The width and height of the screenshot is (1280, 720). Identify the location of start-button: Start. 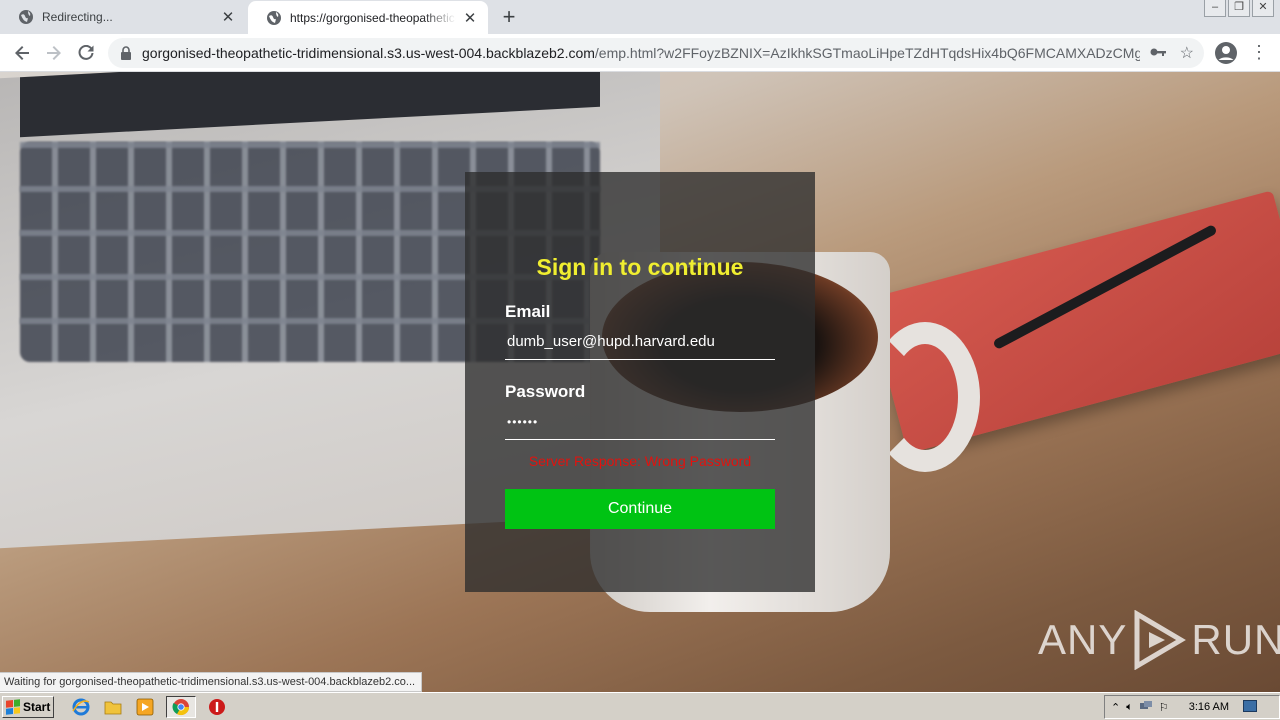
(28, 706).